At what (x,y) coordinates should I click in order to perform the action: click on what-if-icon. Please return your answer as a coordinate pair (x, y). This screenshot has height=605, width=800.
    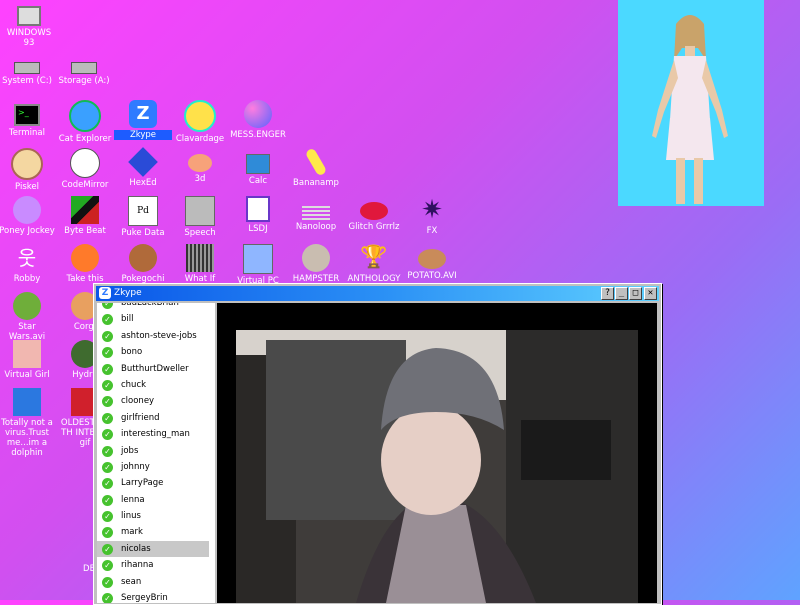
    Looking at the image, I should click on (200, 258).